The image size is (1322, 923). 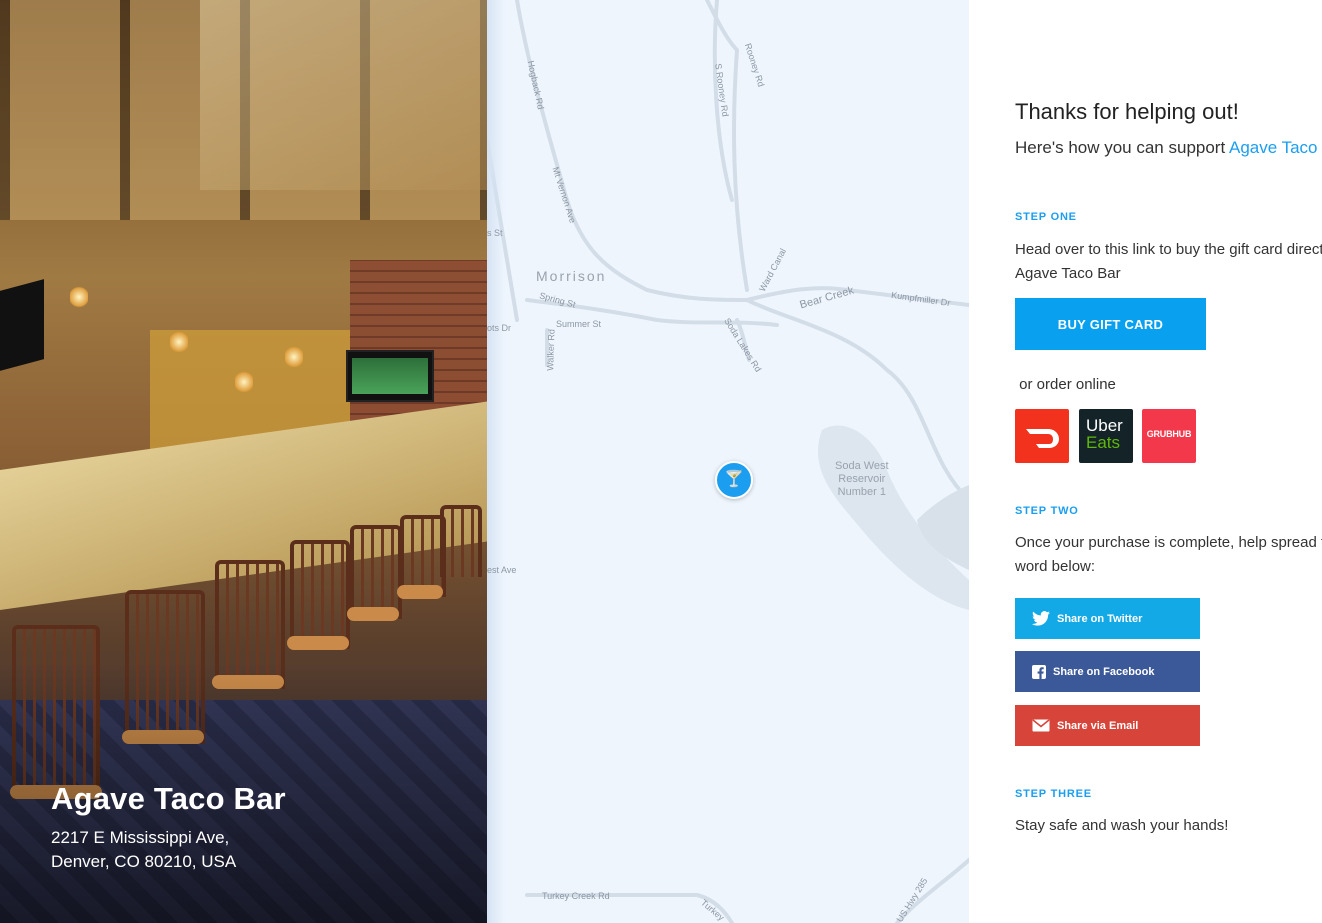 I want to click on map-road-label: Turkey Creek Rd, so click(x=576, y=896).